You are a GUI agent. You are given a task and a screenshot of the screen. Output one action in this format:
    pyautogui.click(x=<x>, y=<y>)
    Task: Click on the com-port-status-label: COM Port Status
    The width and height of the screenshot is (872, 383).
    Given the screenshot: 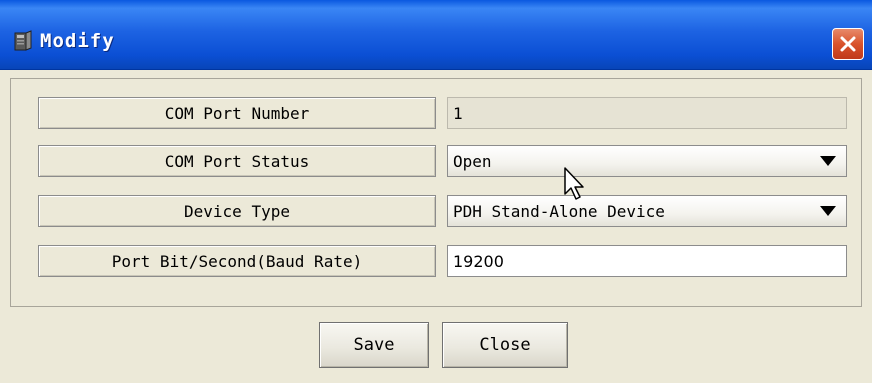 What is the action you would take?
    pyautogui.click(x=237, y=161)
    